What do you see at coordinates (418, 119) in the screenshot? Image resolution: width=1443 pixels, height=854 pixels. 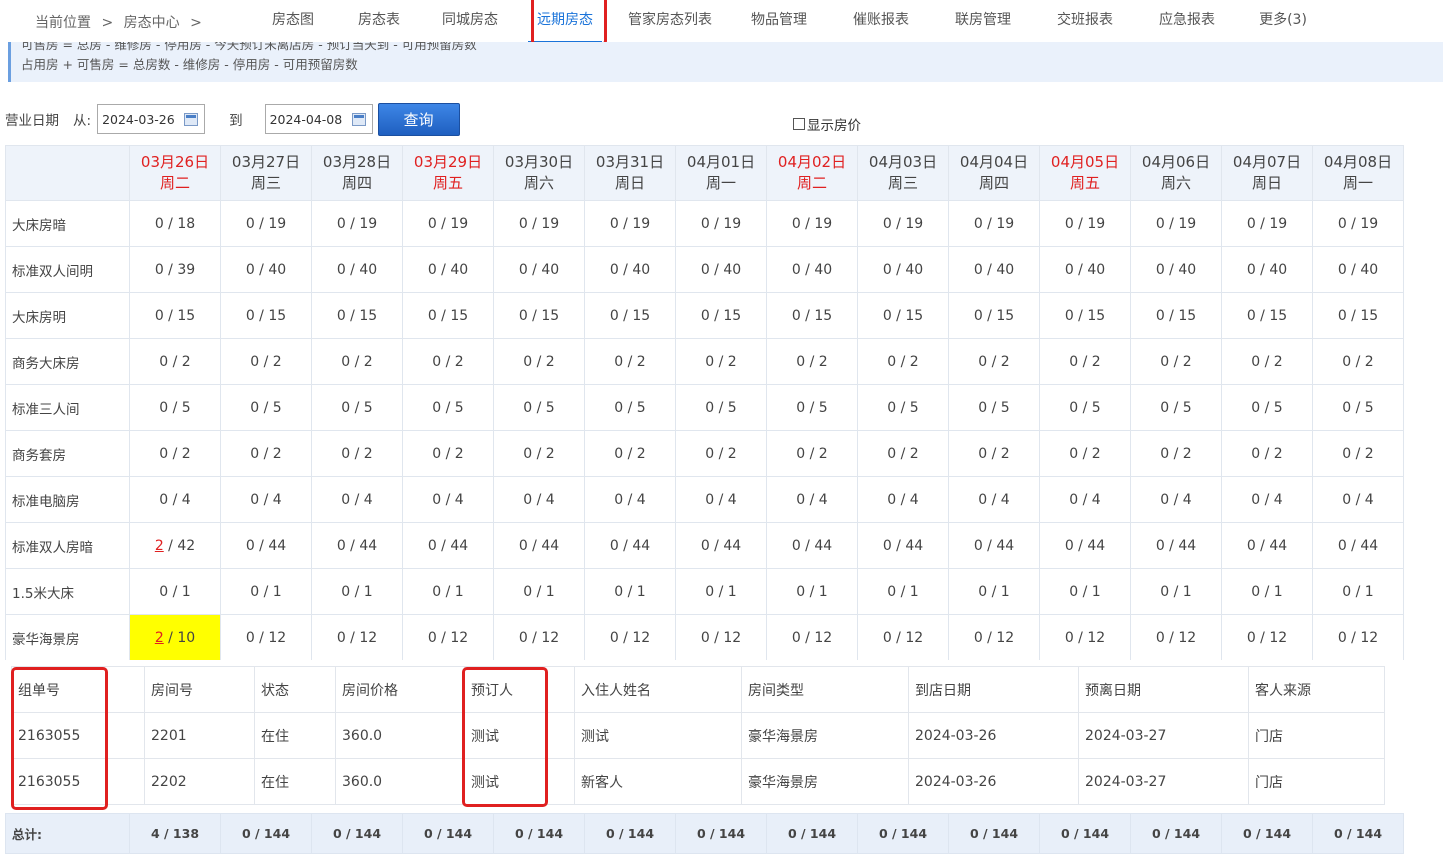 I see `query-button: 查询` at bounding box center [418, 119].